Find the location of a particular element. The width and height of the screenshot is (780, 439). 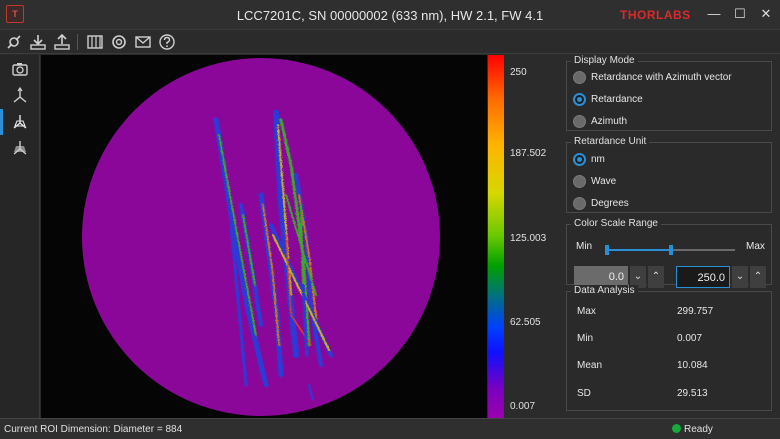

help-icon is located at coordinates (167, 42).